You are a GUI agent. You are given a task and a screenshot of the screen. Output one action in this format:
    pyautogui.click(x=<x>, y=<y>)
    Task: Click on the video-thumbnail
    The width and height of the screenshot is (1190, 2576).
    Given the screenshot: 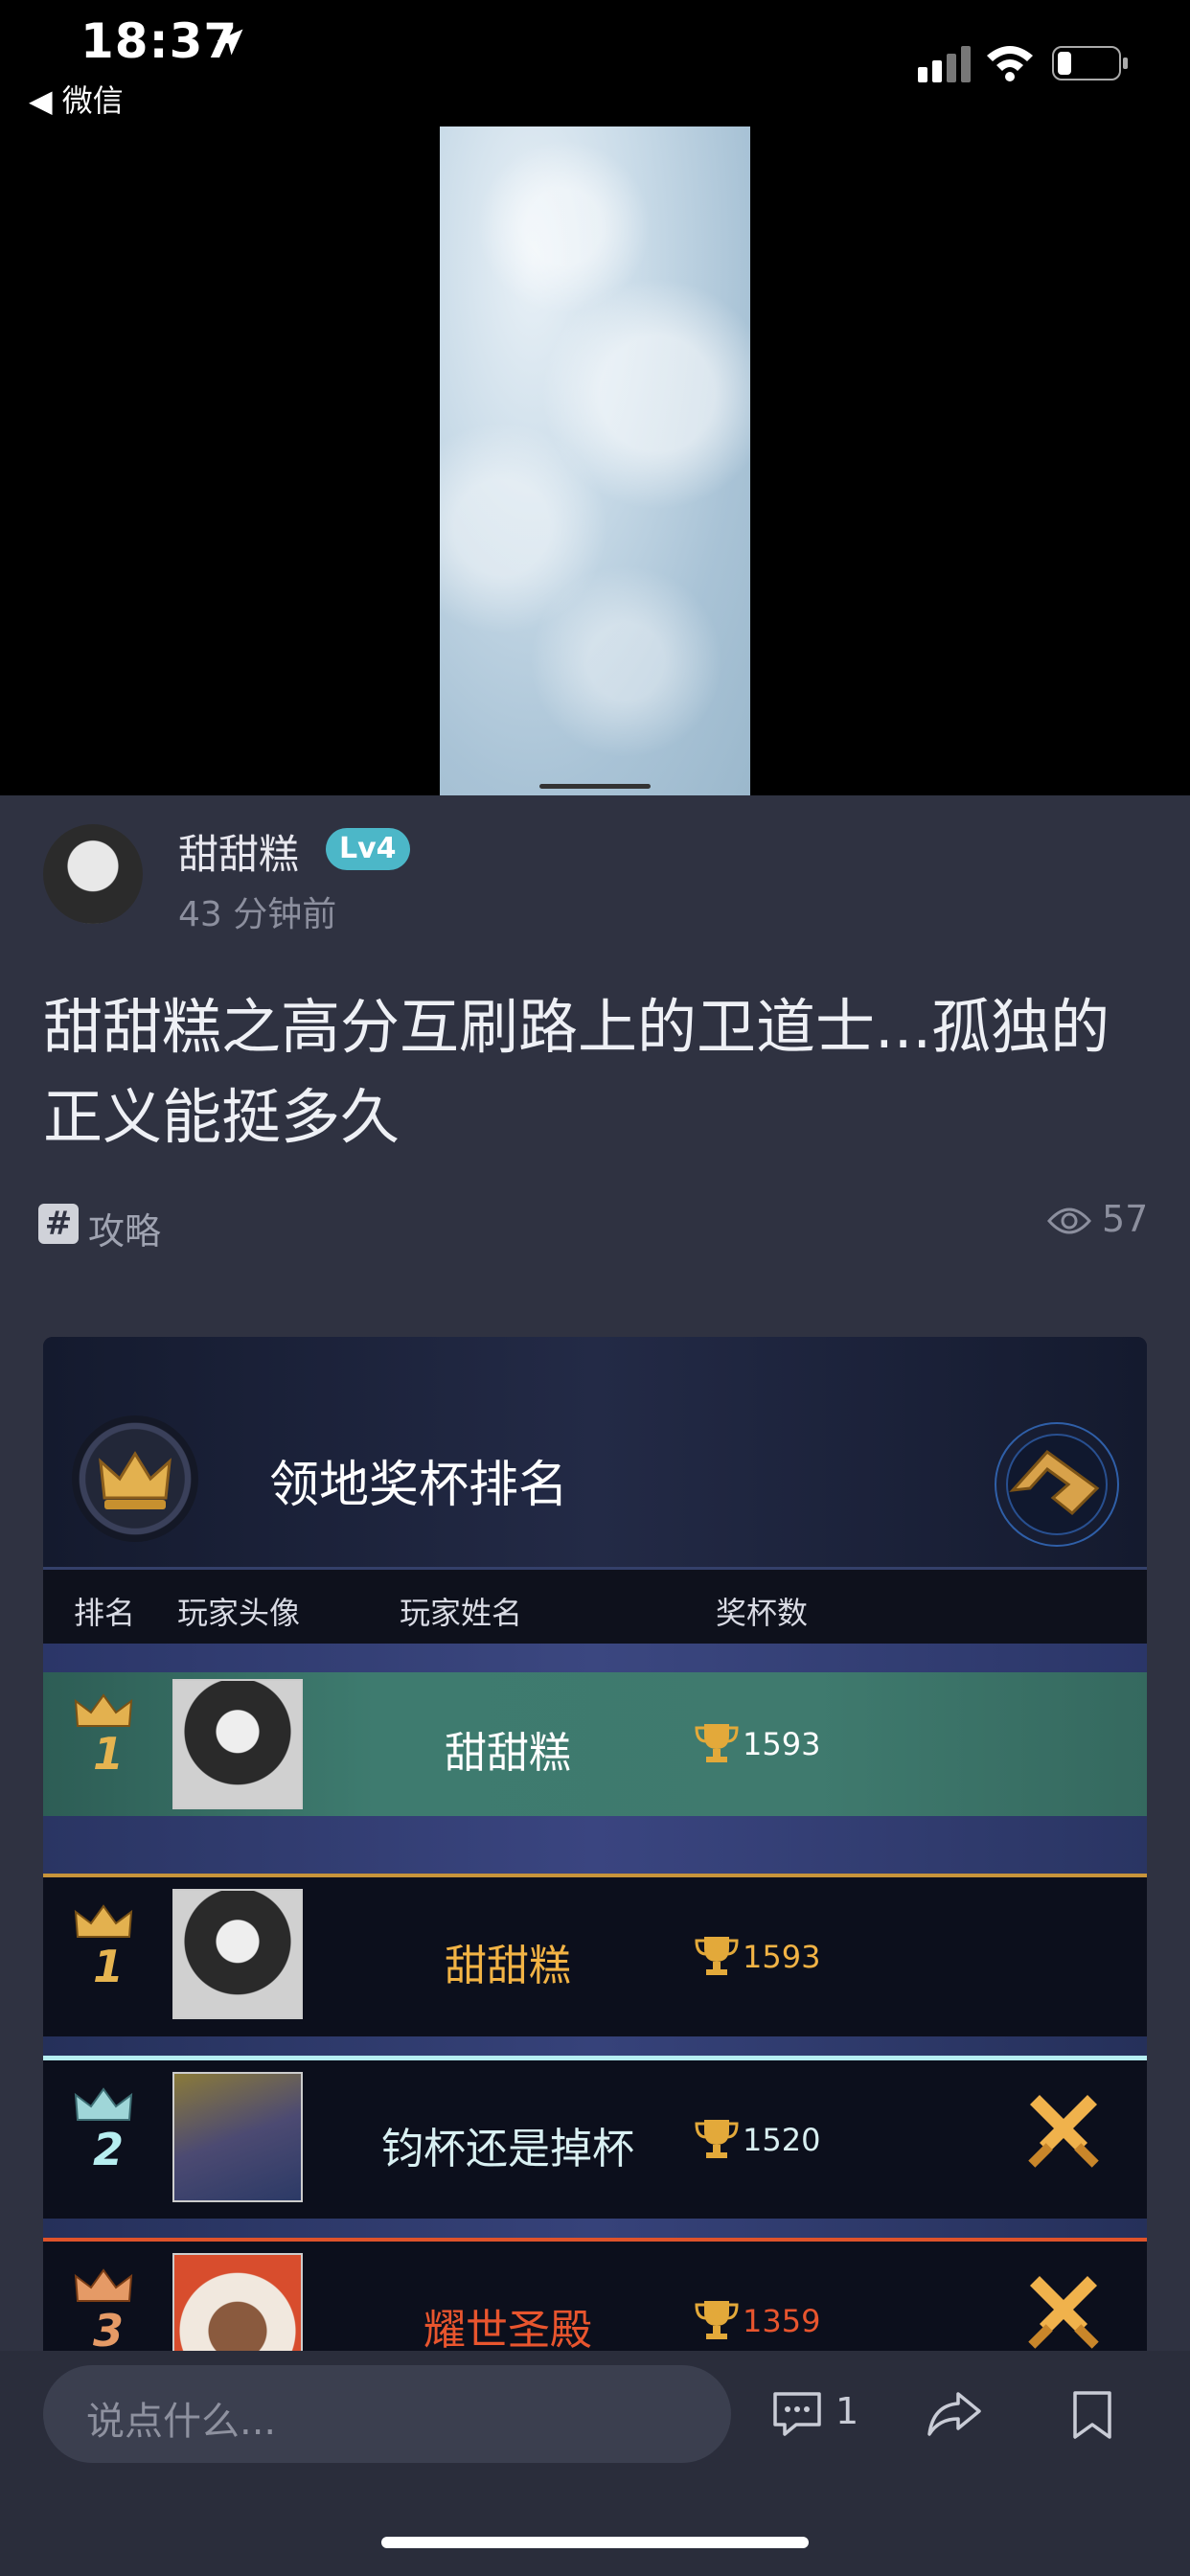 What is the action you would take?
    pyautogui.click(x=595, y=460)
    